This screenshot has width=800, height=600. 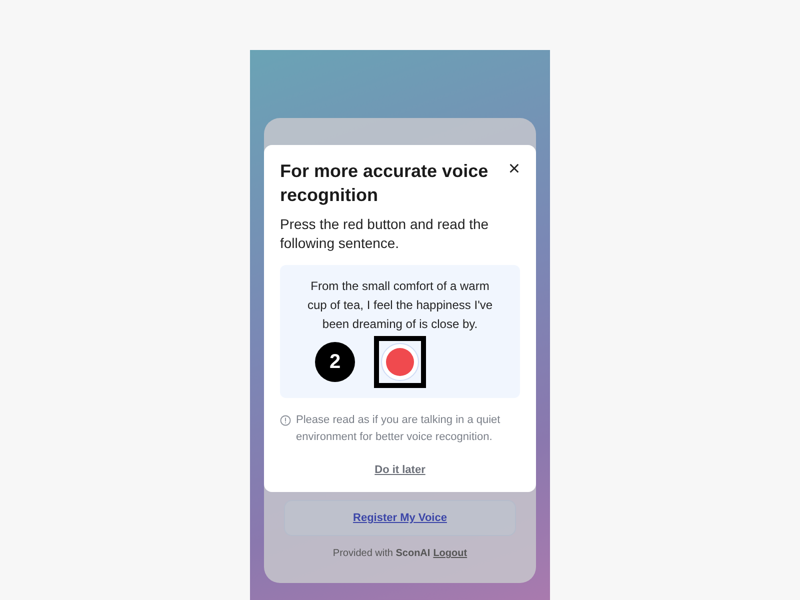 What do you see at coordinates (399, 429) in the screenshot?
I see `note-text: Please read as if you are talking in a quiet environment for better voice recognition.` at bounding box center [399, 429].